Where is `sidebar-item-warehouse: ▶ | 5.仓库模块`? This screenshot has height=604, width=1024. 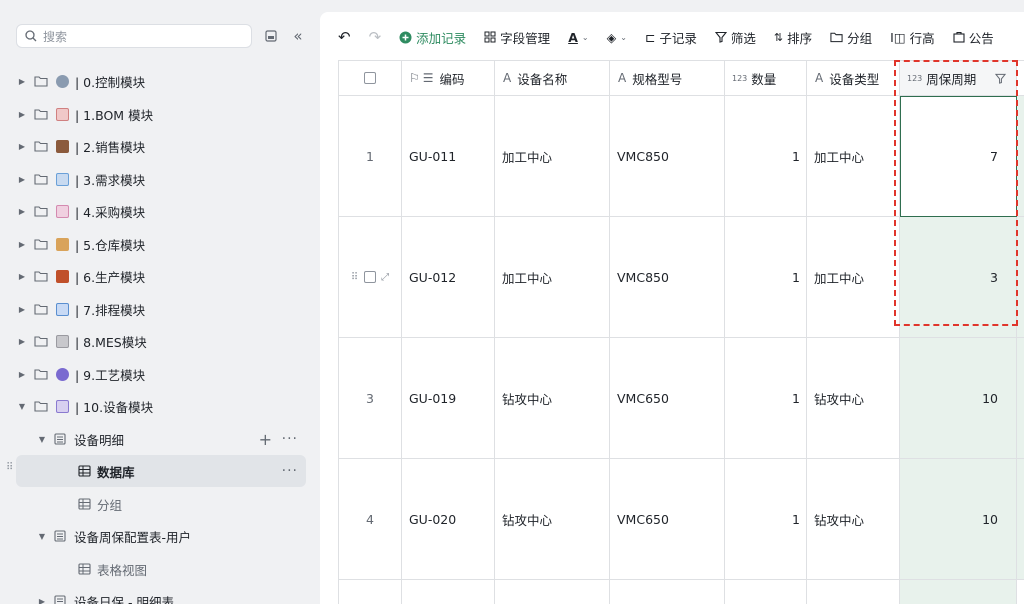
sidebar-item-warehouse: ▶ | 5.仓库模块 is located at coordinates (161, 244).